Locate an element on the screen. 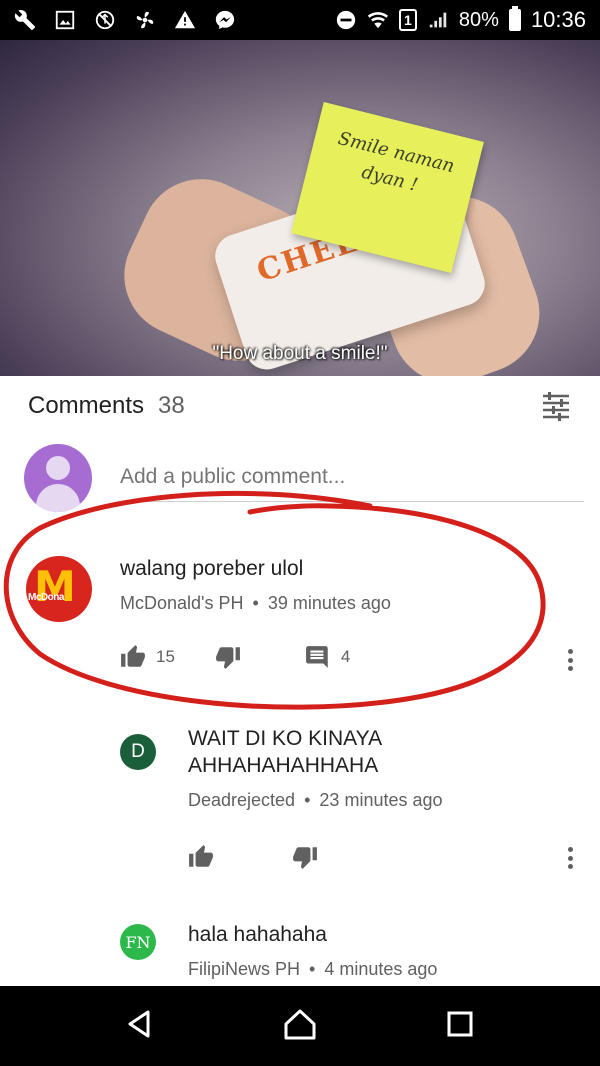  reply-author: FilipiNews PH is located at coordinates (244, 969).